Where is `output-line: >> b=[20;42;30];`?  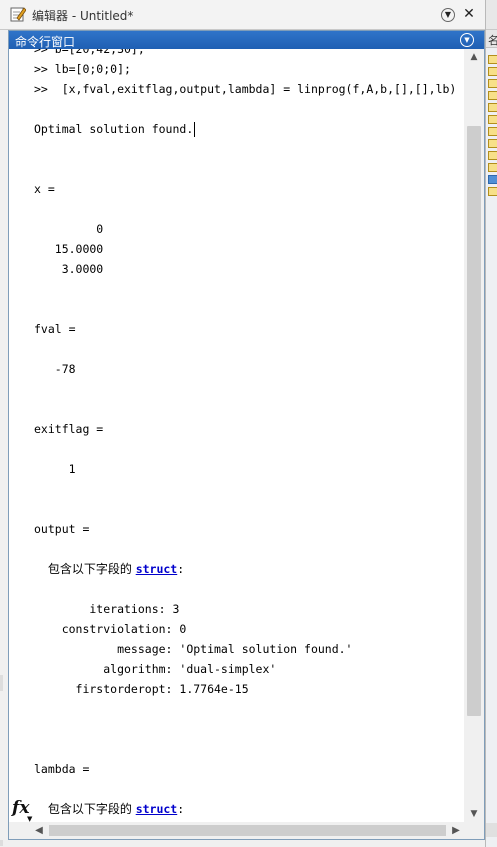 output-line: >> b=[20;42;30]; is located at coordinates (89, 54).